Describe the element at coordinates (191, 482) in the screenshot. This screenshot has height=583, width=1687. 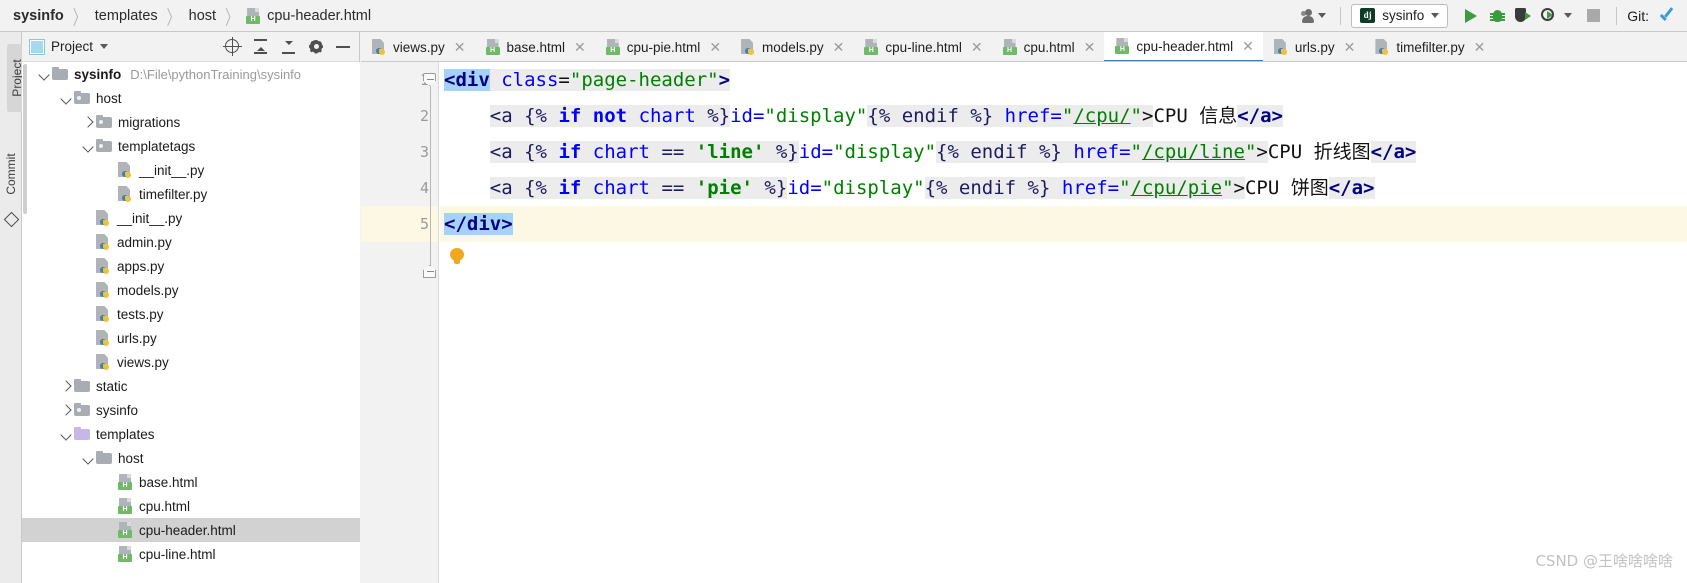
I see `tree-item-base-html: Hbase.html` at that location.